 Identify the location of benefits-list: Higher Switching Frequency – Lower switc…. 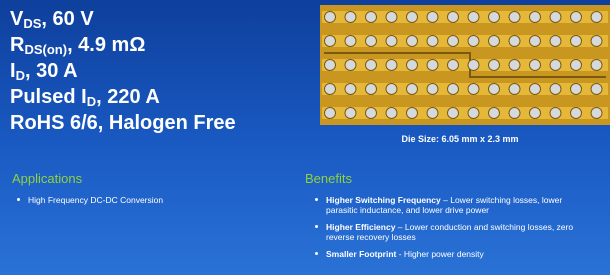
(454, 230).